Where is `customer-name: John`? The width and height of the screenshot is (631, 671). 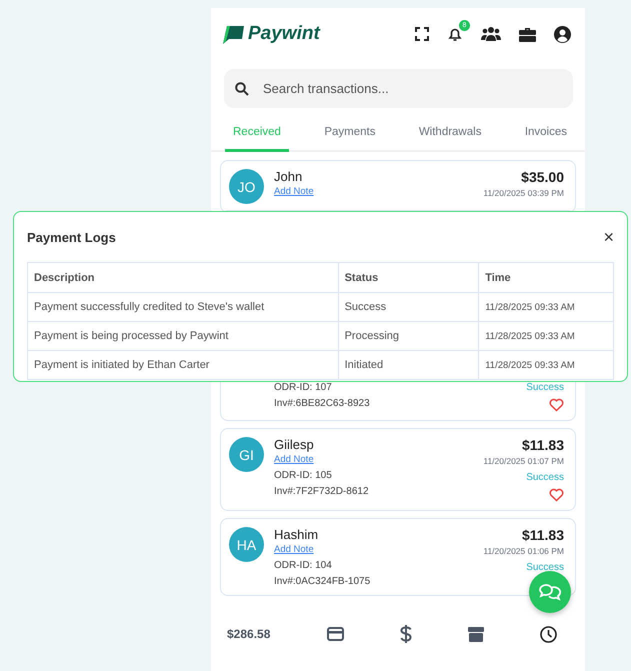
customer-name: John is located at coordinates (289, 176).